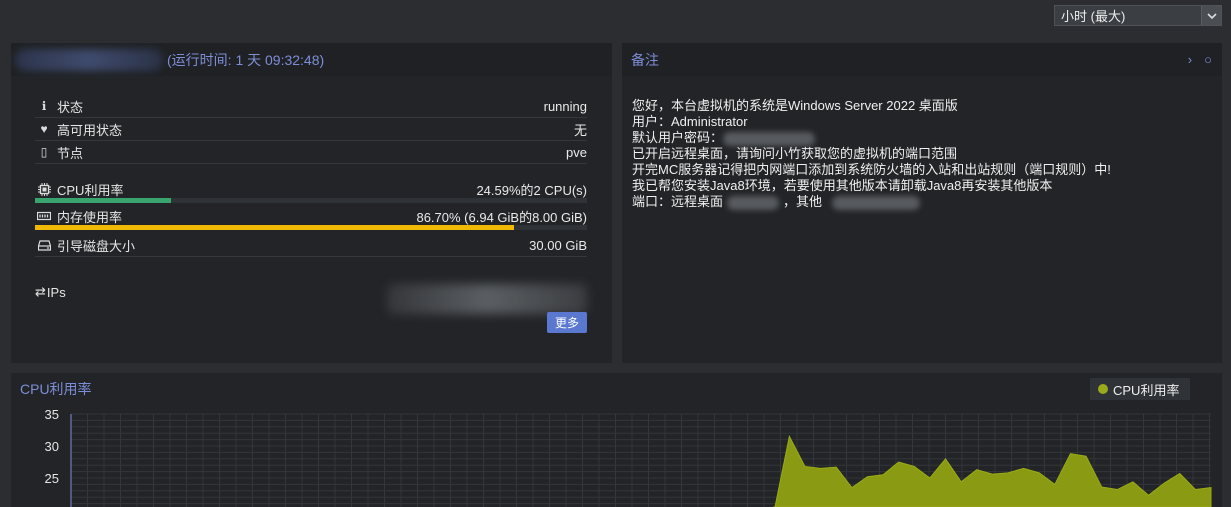 Image resolution: width=1231 pixels, height=507 pixels. I want to click on legend-label: CPU利用率, so click(1146, 390).